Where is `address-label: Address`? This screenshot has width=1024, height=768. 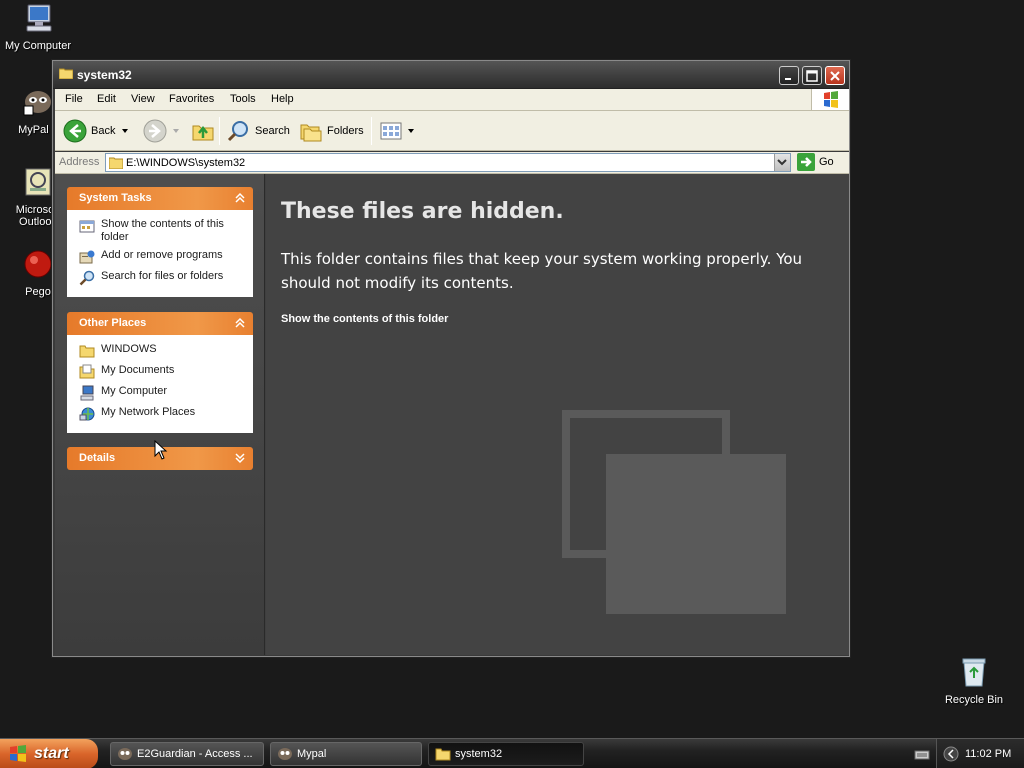
address-label: Address is located at coordinates (79, 162).